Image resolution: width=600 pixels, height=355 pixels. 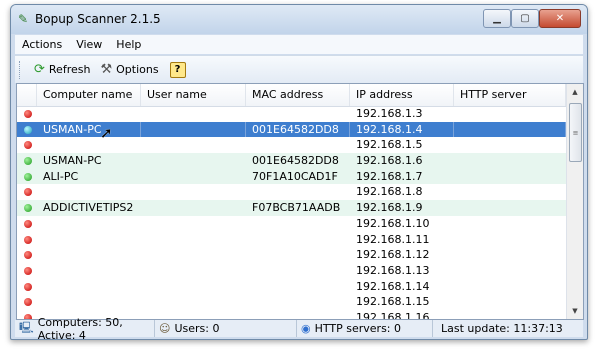 What do you see at coordinates (88, 208) in the screenshot?
I see `cell-computer-name: ADDICTIVETIPS2` at bounding box center [88, 208].